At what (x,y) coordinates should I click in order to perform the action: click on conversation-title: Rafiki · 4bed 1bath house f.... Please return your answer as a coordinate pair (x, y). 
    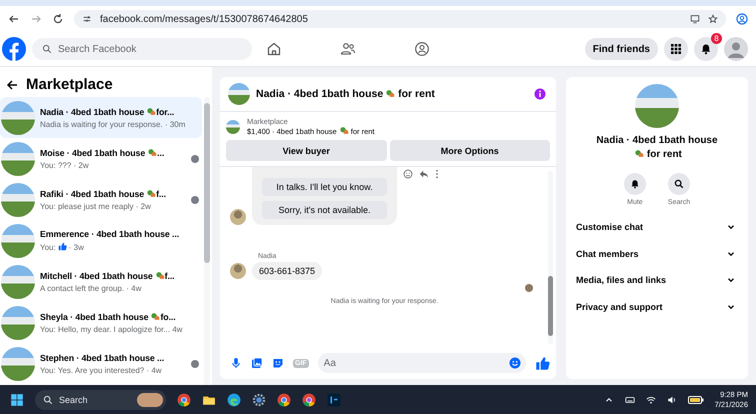
    Looking at the image, I should click on (103, 193).